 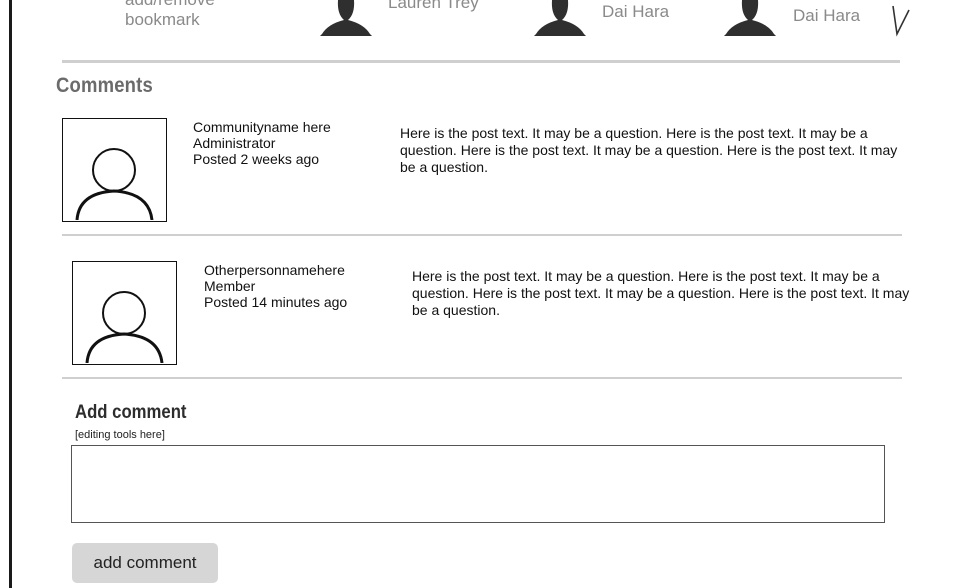 What do you see at coordinates (398, 20) in the screenshot?
I see `follower-item: Lauren Trey` at bounding box center [398, 20].